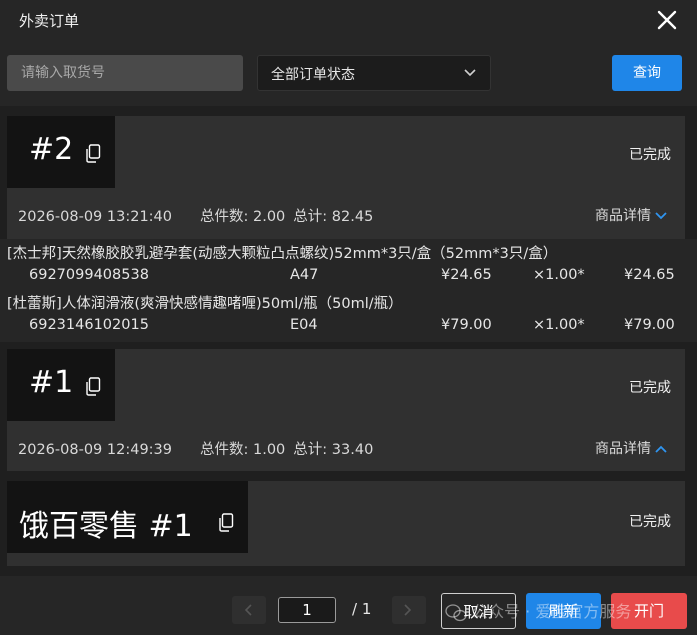 The height and width of the screenshot is (635, 697). What do you see at coordinates (661, 449) in the screenshot?
I see `chevron-up-icon` at bounding box center [661, 449].